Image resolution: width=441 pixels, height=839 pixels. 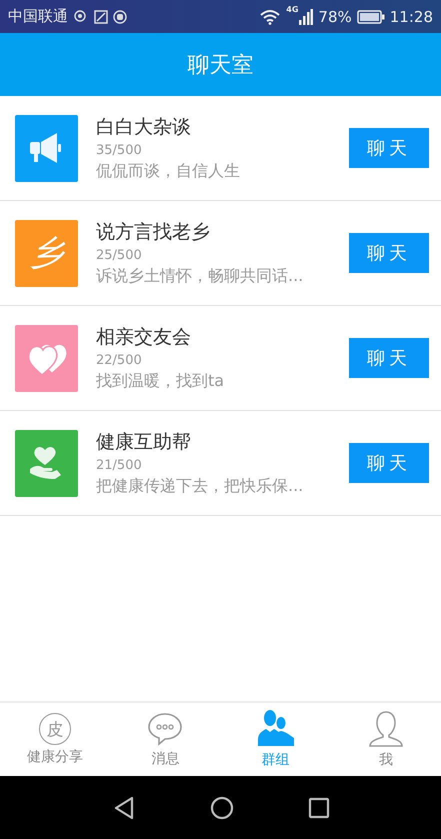 I want to click on nav-tab: 我, so click(x=385, y=739).